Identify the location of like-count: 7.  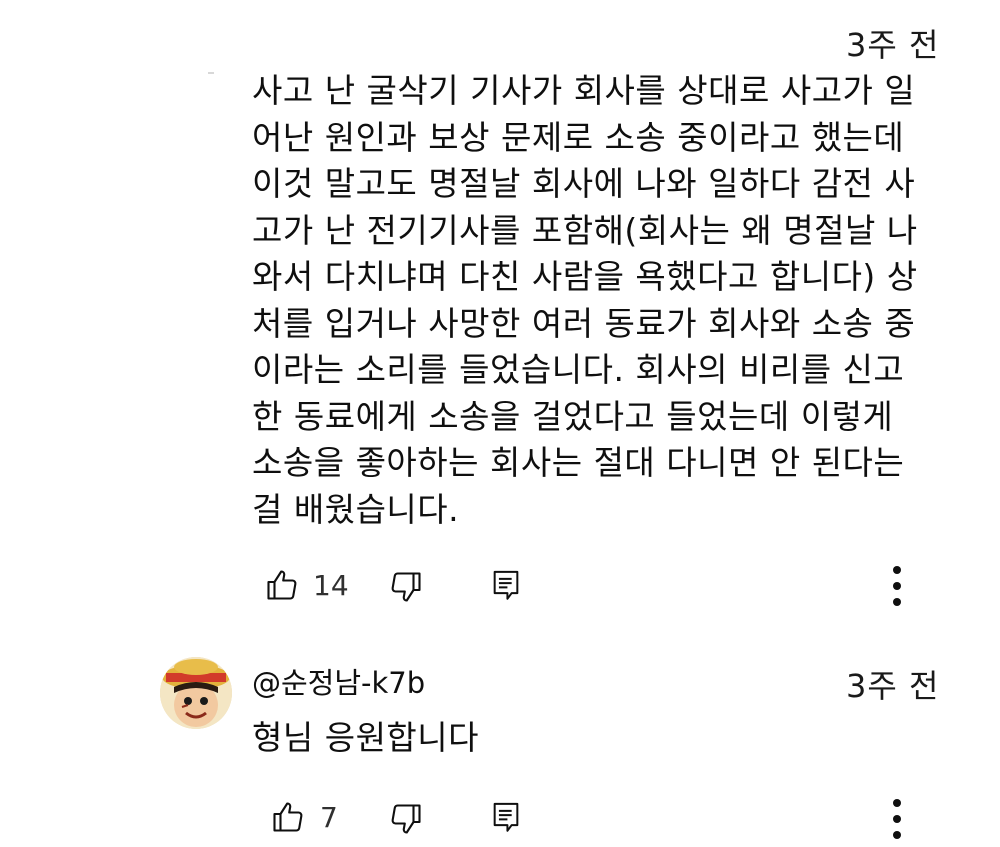
(329, 817).